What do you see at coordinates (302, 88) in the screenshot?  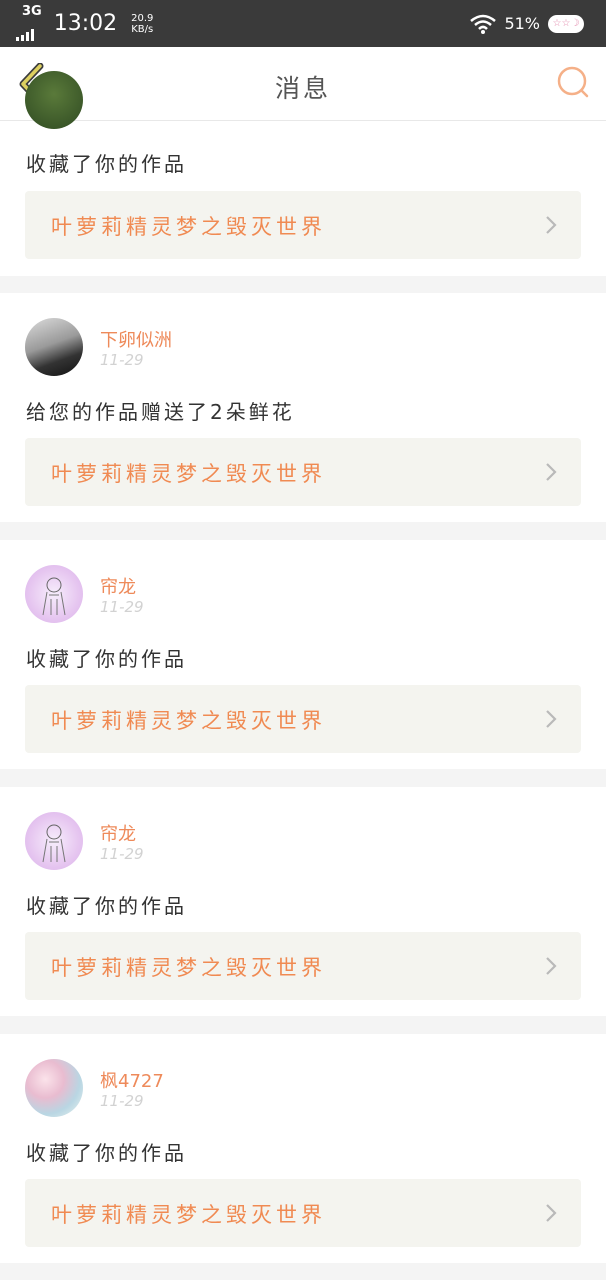 I see `page-title: 消息` at bounding box center [302, 88].